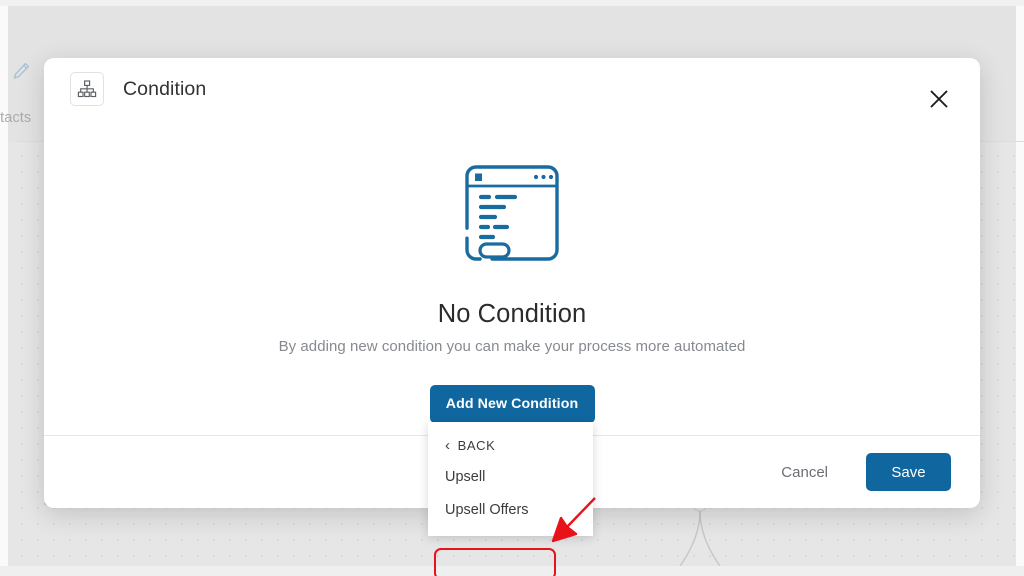  I want to click on close-icon, so click(939, 99).